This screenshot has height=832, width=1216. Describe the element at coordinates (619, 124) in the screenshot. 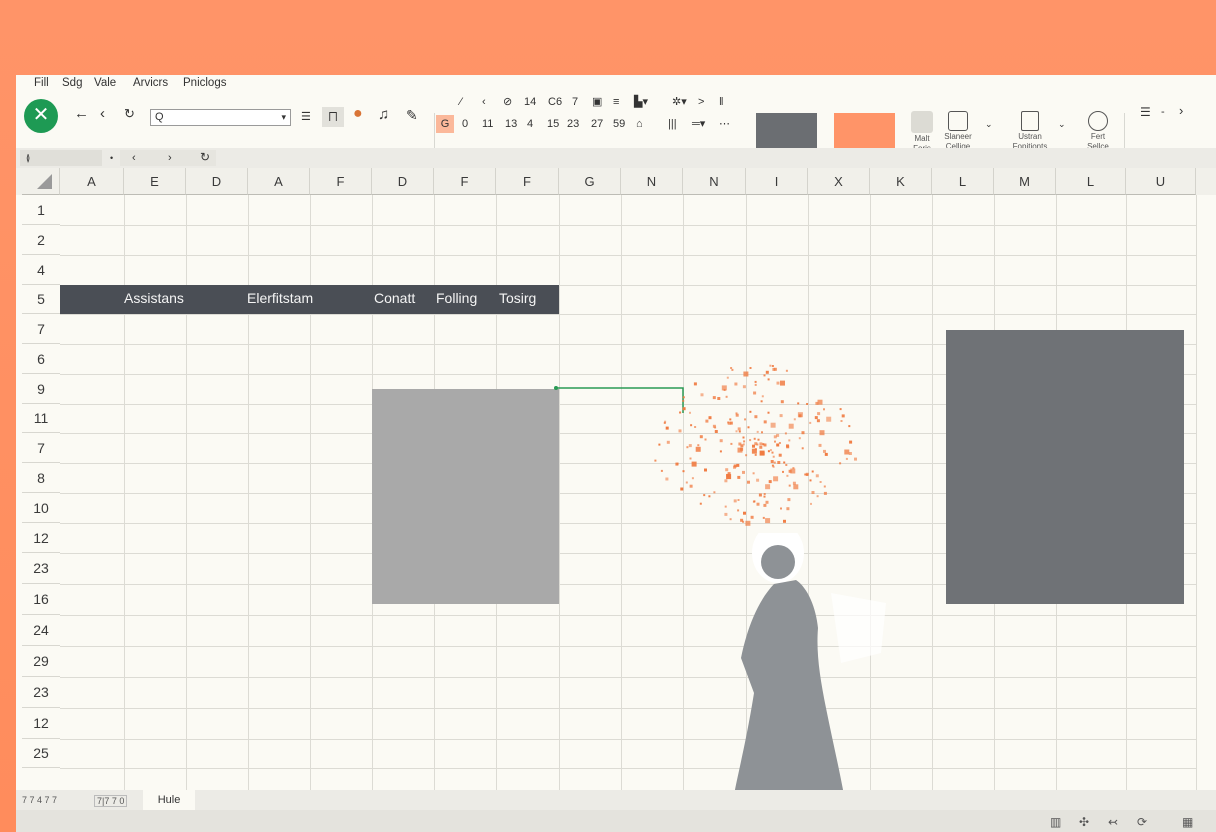

I see `font-number-7: 59` at that location.